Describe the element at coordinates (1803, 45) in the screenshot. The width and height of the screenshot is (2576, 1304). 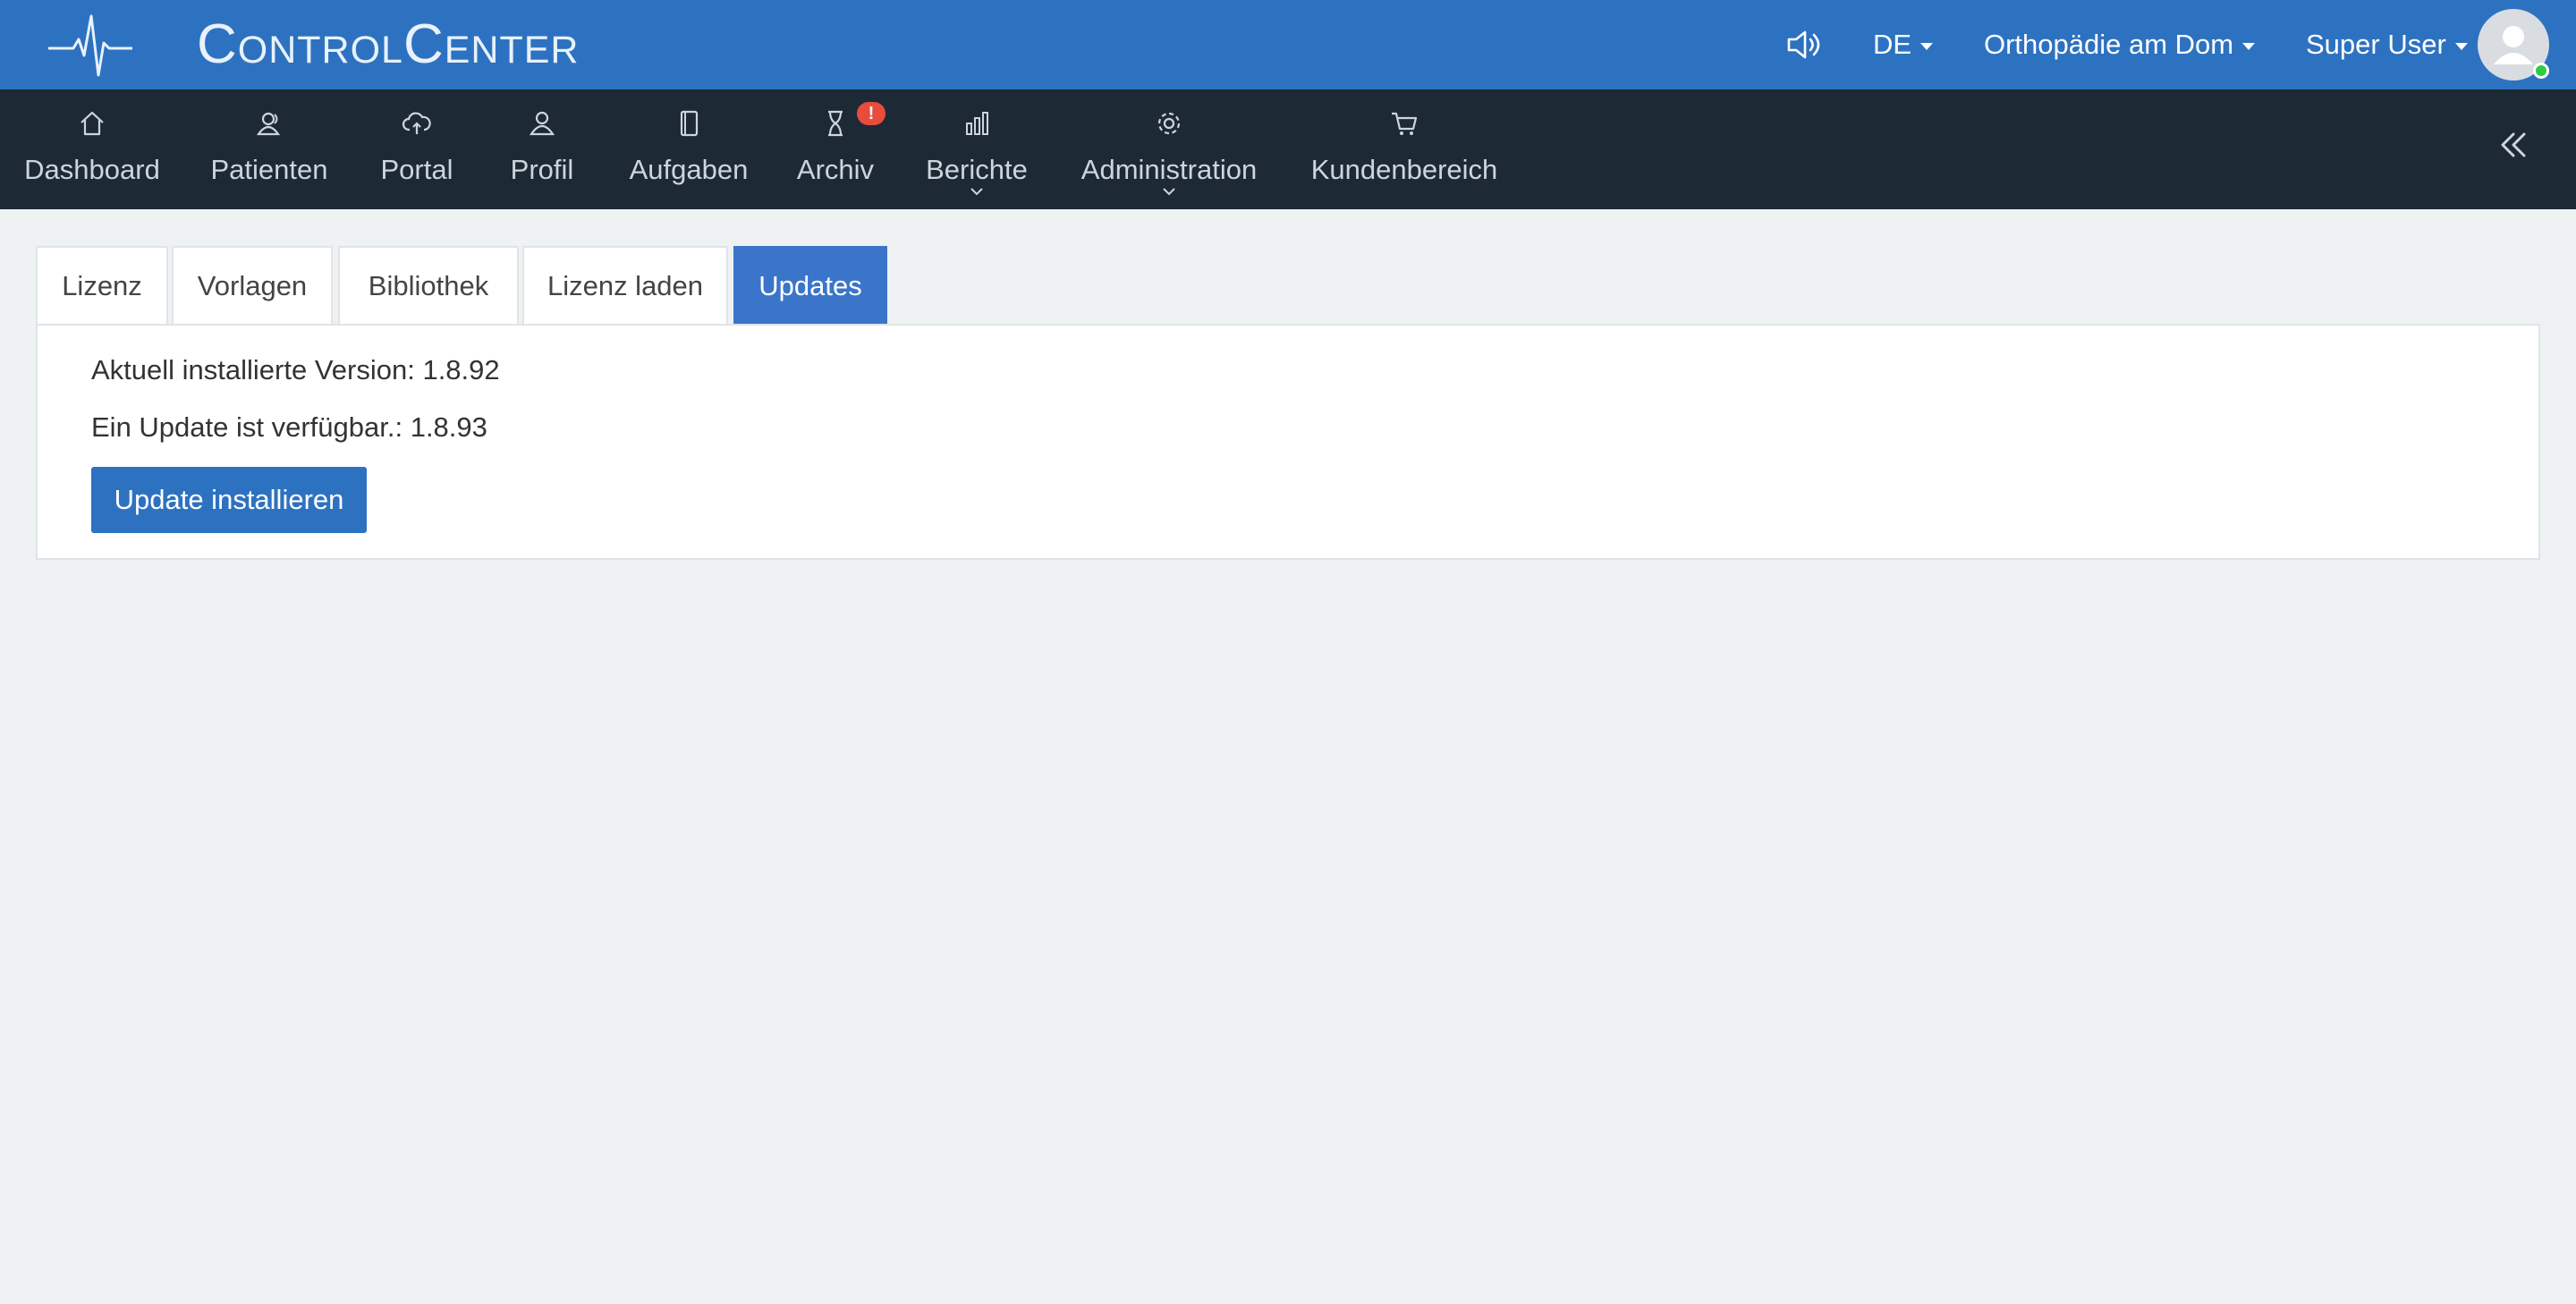
I see `speaker-icon` at that location.